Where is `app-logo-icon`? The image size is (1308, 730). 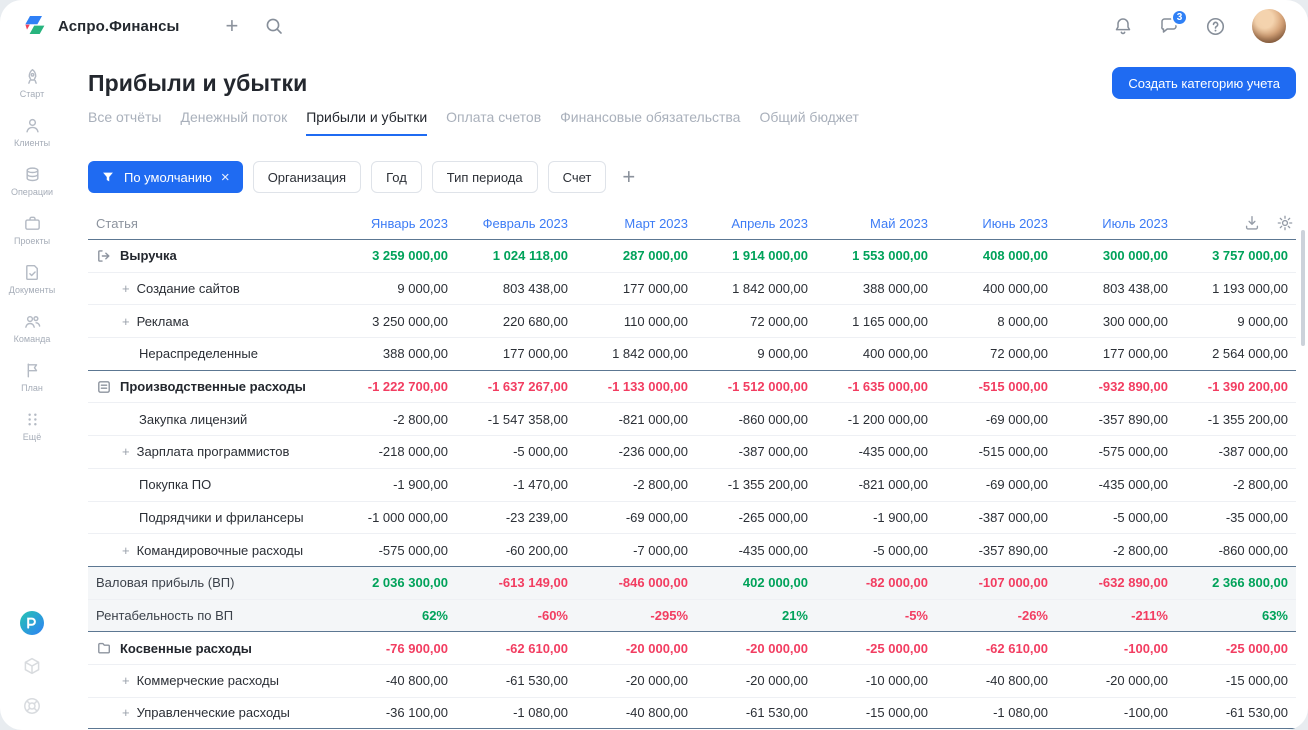
app-logo-icon is located at coordinates (35, 26).